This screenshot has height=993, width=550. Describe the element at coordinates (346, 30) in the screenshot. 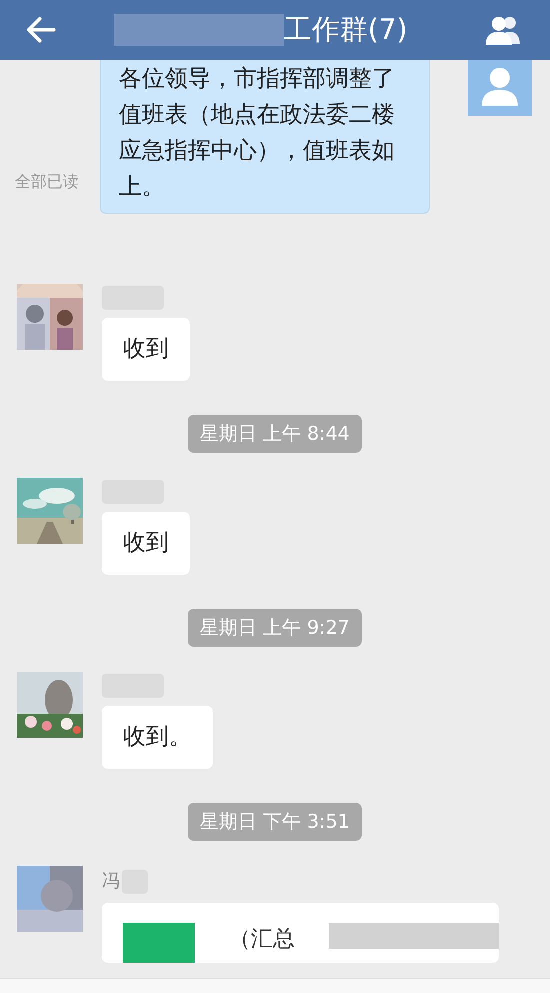

I see `window-title: 工作群(7)` at that location.